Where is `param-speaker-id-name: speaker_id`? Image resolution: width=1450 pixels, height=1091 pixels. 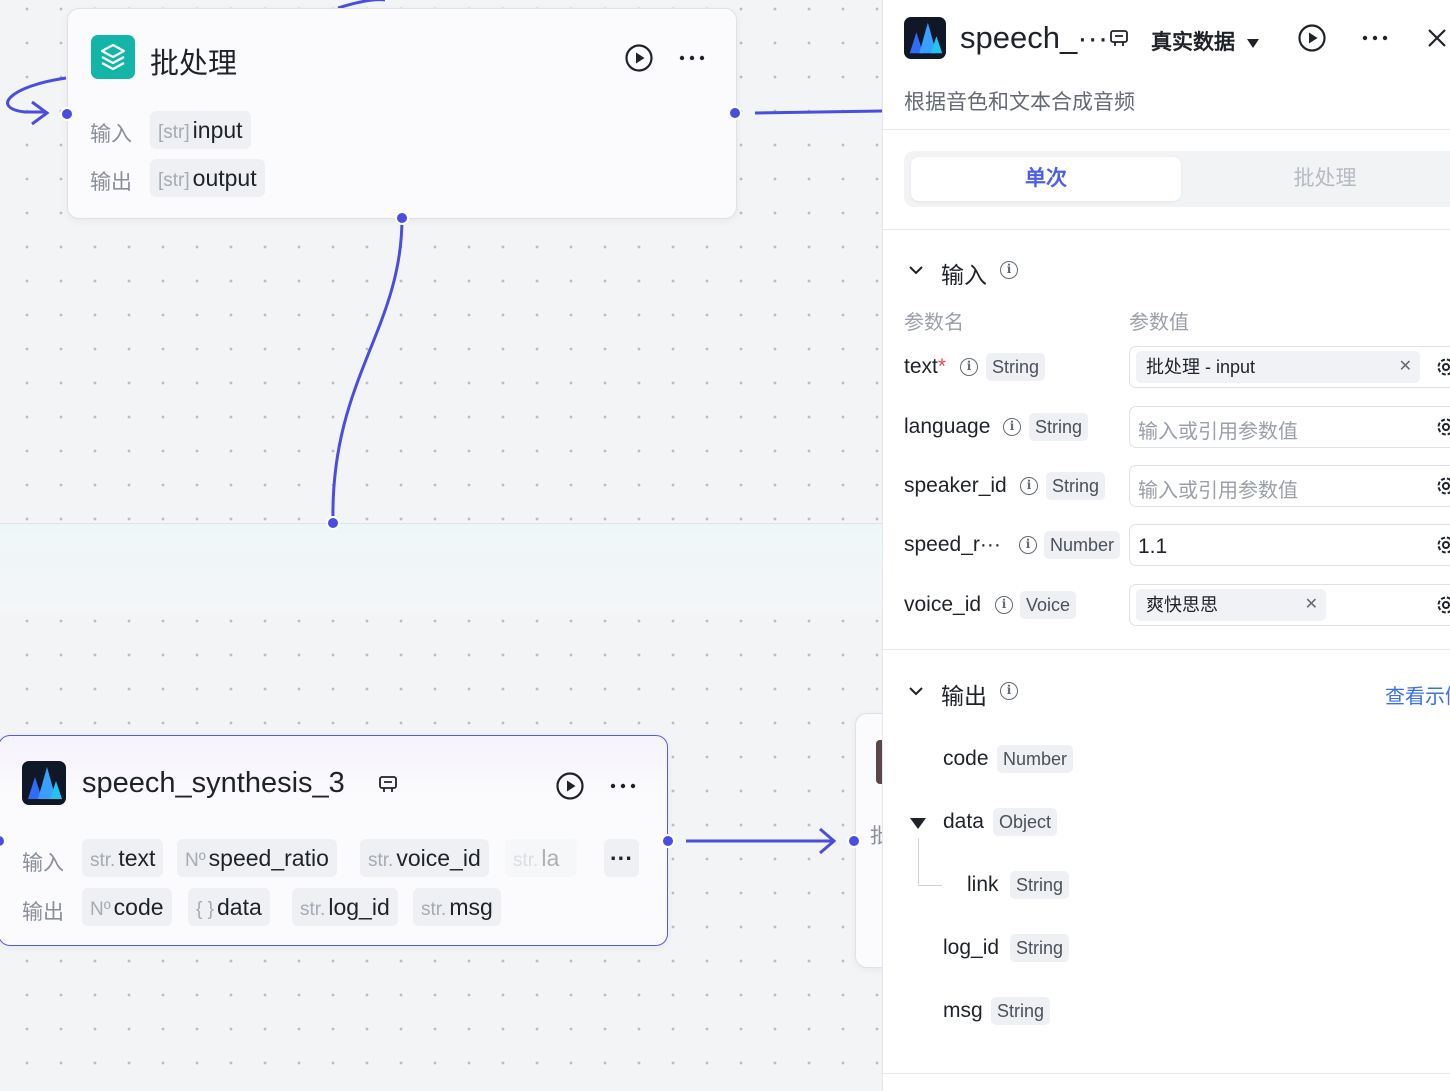 param-speaker-id-name: speaker_id is located at coordinates (955, 485).